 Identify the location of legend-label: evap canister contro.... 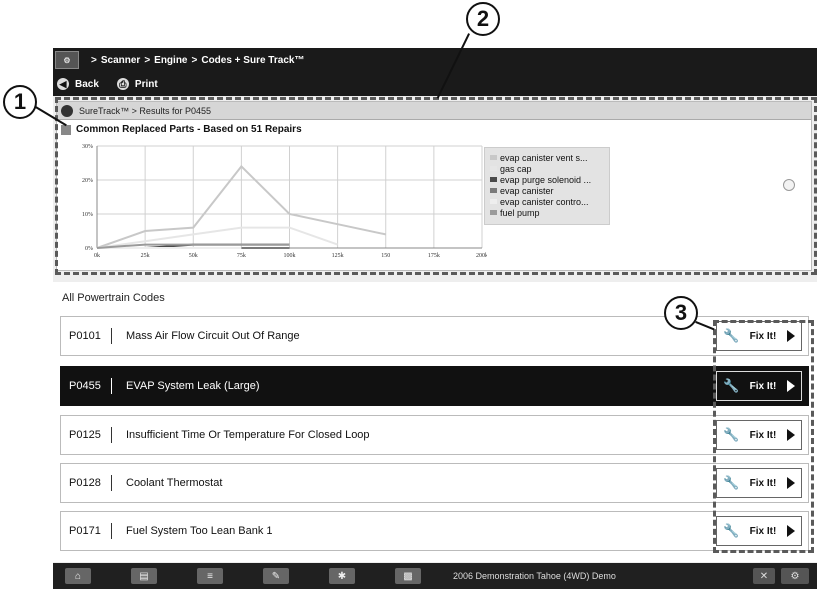
(544, 201).